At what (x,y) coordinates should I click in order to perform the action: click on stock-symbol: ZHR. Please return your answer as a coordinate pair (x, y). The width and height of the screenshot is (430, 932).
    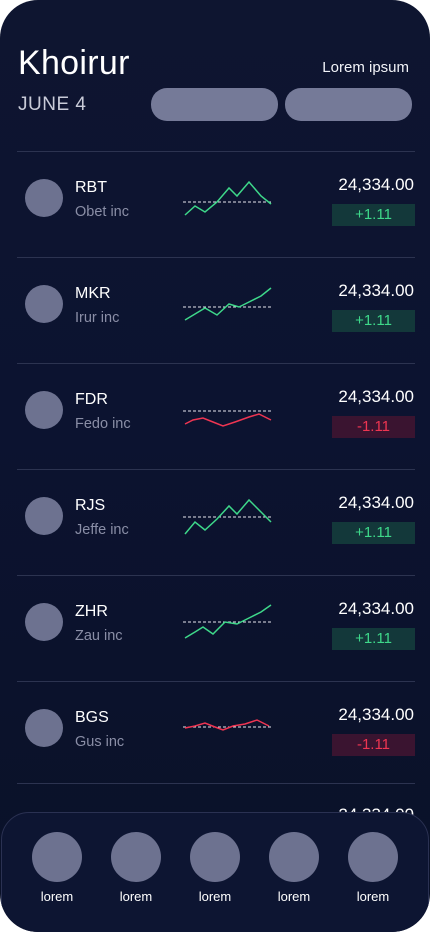
    Looking at the image, I should click on (91, 611).